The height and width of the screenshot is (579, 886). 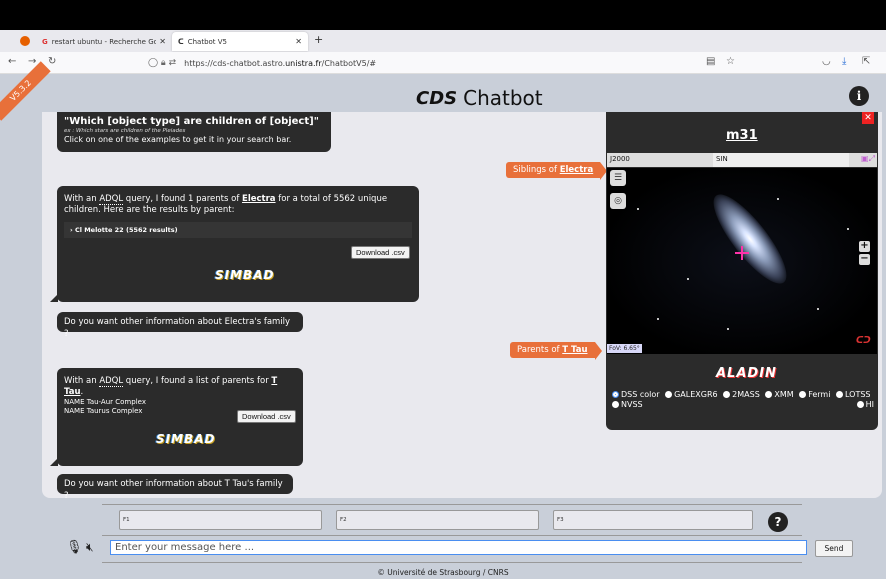 I want to click on aladin-sky-view, so click(x=742, y=261).